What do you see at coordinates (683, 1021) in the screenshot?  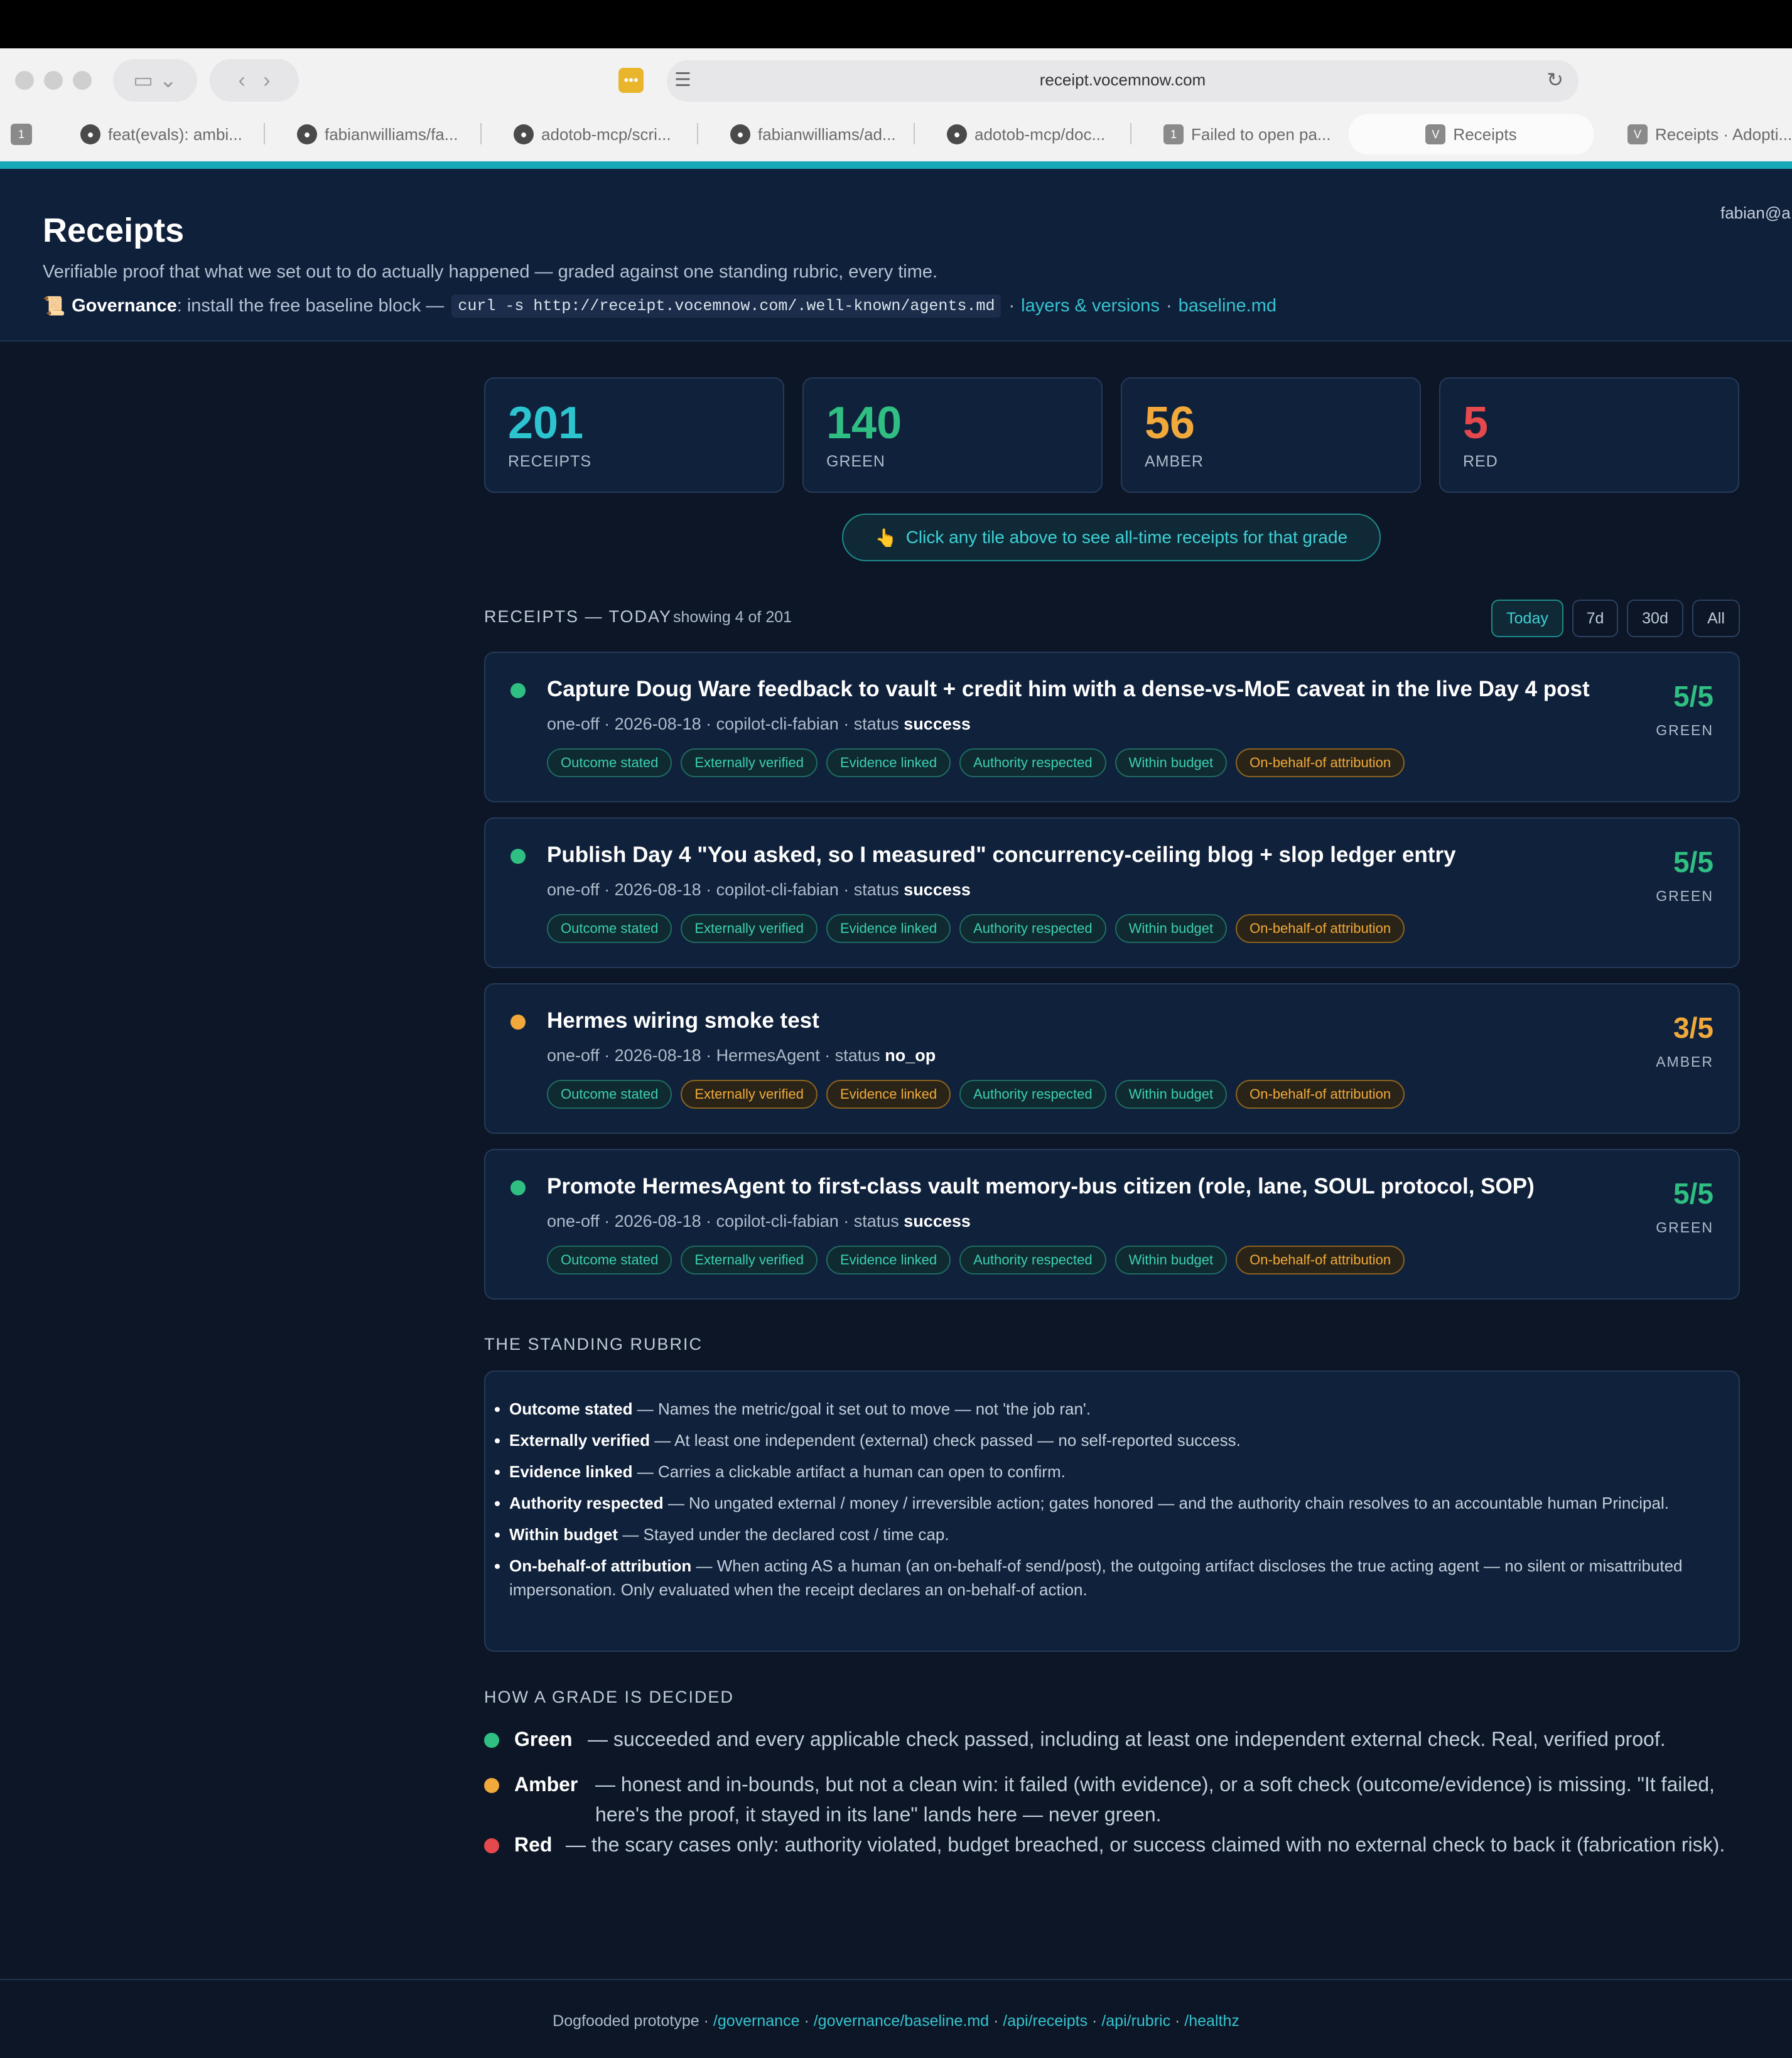 I see `receipt-title: Hermes wiring smoke test` at bounding box center [683, 1021].